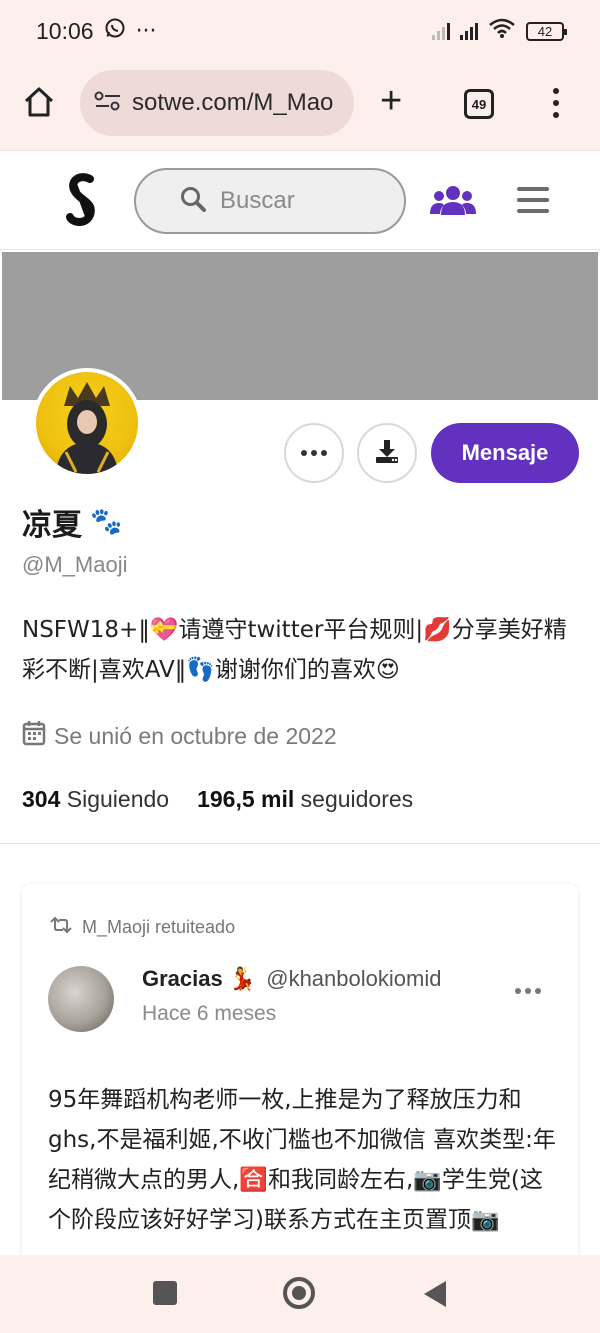 Image resolution: width=600 pixels, height=1333 pixels. What do you see at coordinates (108, 103) in the screenshot?
I see `site-settings-icon` at bounding box center [108, 103].